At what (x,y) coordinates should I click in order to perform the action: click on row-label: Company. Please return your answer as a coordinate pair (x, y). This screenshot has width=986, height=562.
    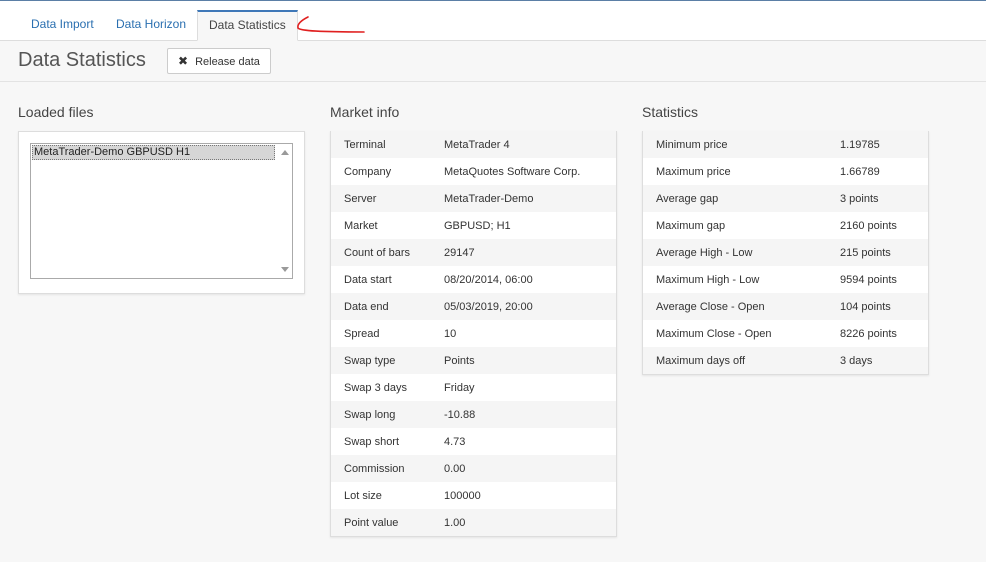
    Looking at the image, I should click on (368, 171).